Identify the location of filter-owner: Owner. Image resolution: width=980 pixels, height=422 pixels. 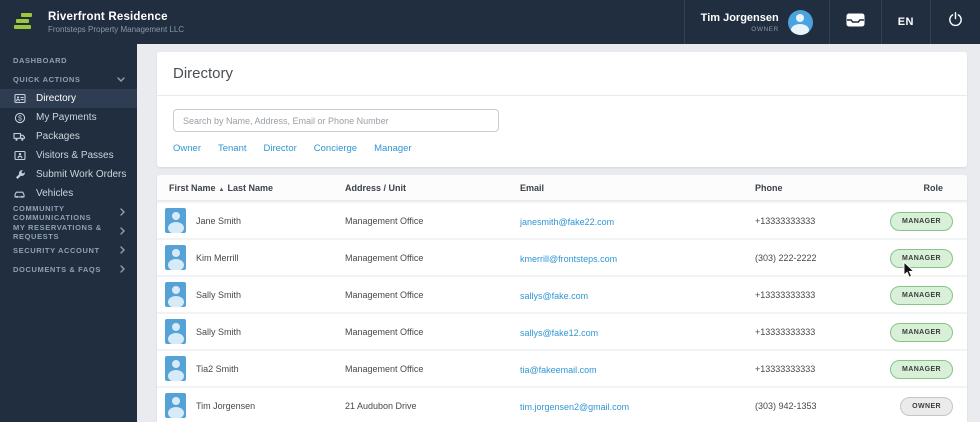
(187, 148).